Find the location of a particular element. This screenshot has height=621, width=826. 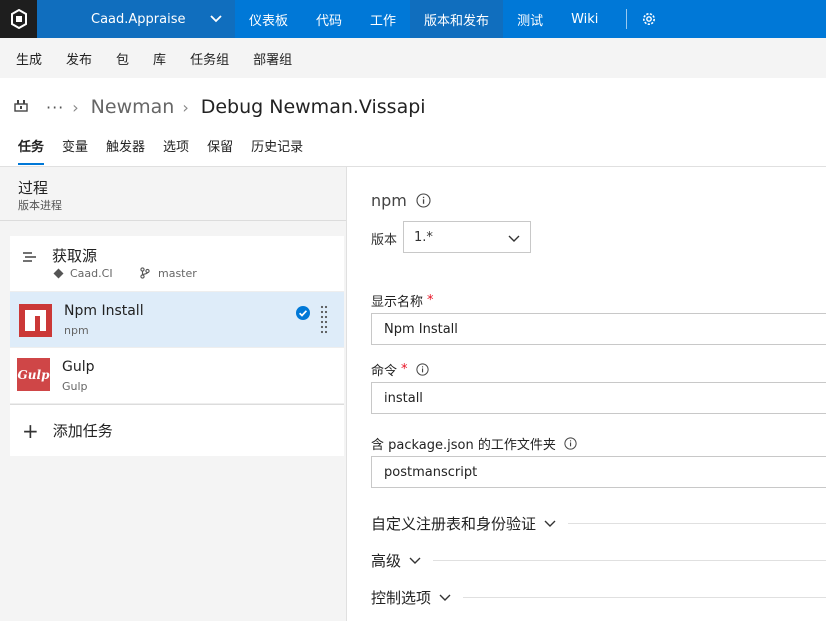

gear-icon is located at coordinates (649, 19).